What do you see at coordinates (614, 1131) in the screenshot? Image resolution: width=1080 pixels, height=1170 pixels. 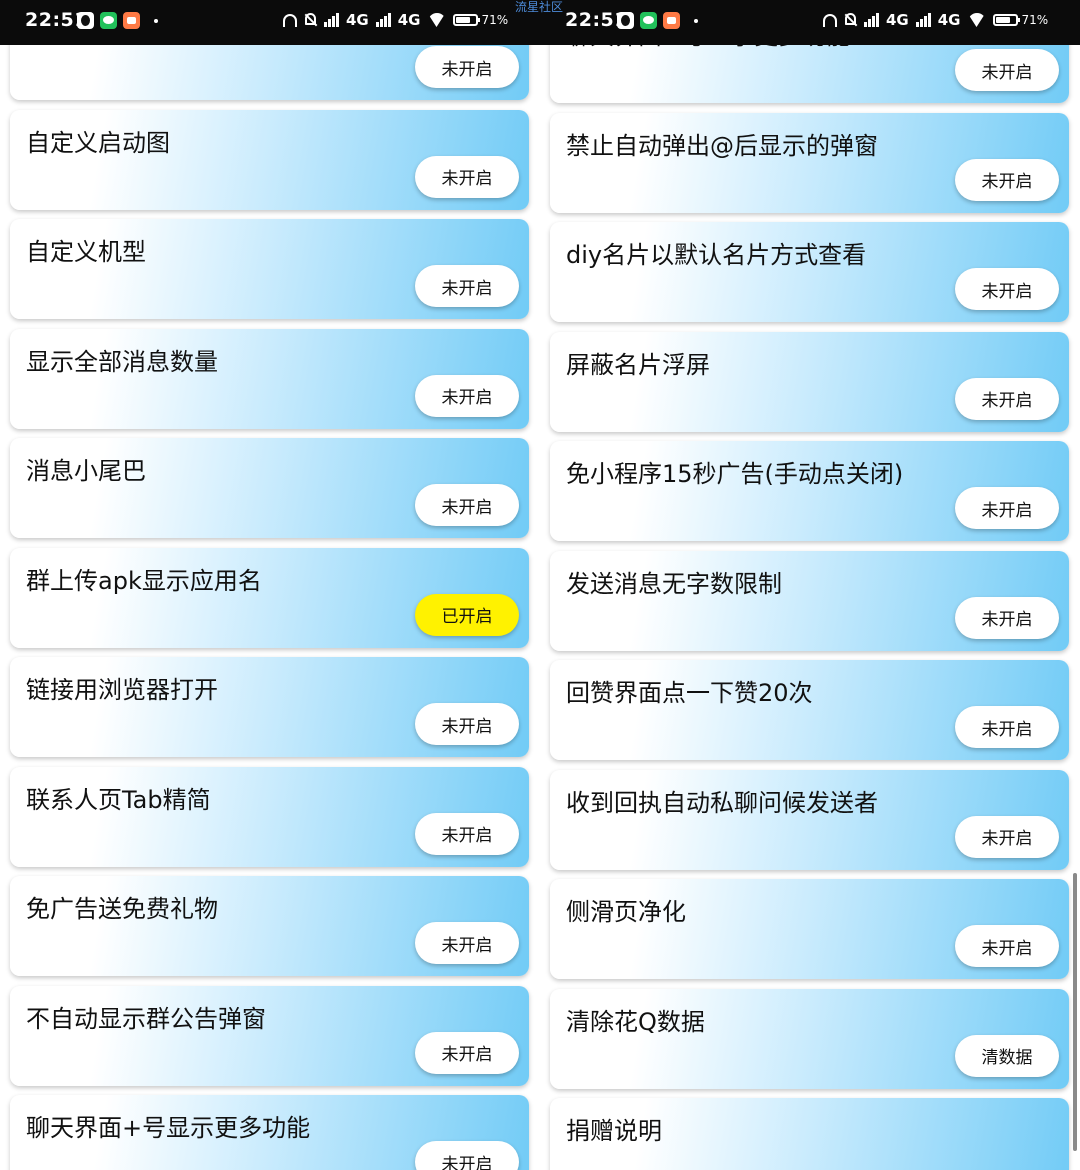 I see `setting-title: 捐赠说明` at bounding box center [614, 1131].